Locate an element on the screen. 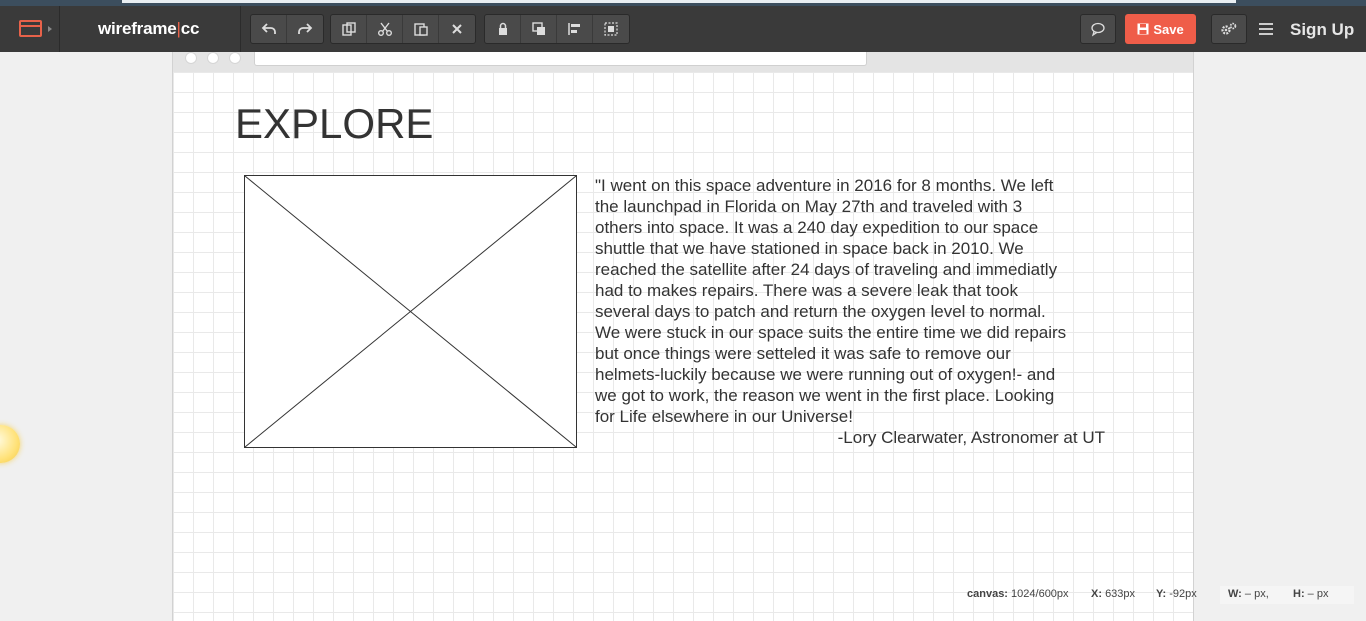 This screenshot has width=1366, height=621. history-group is located at coordinates (287, 29).